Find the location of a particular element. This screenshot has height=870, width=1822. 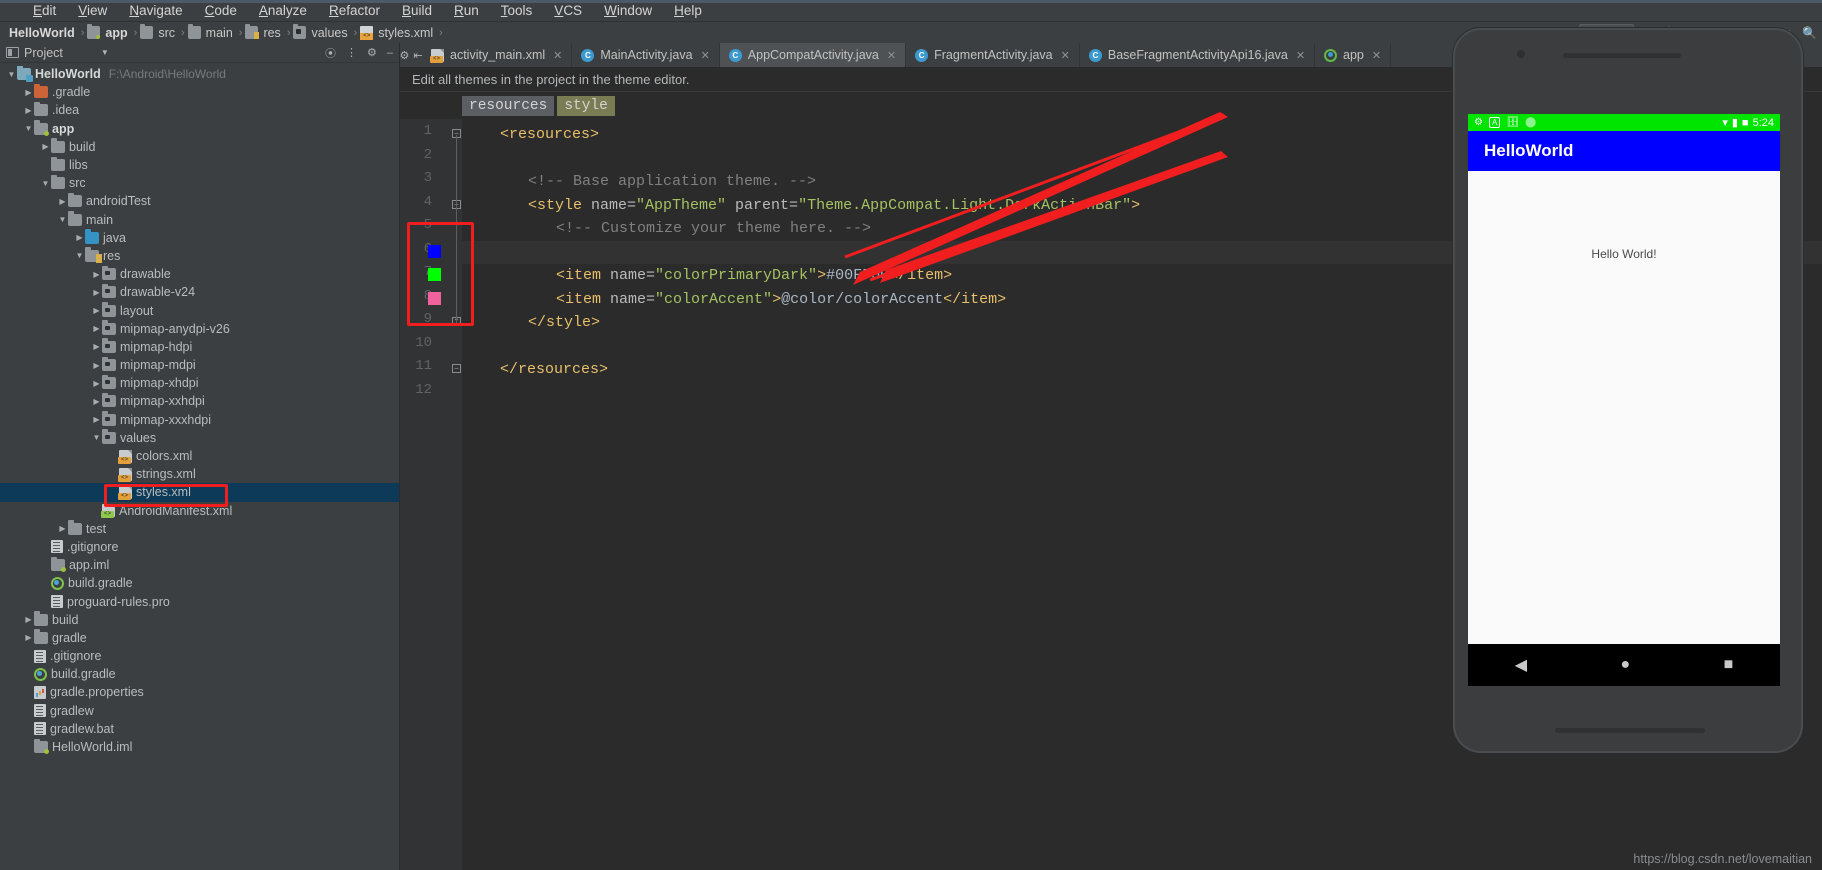

menu-item-help: Help is located at coordinates (688, 10).